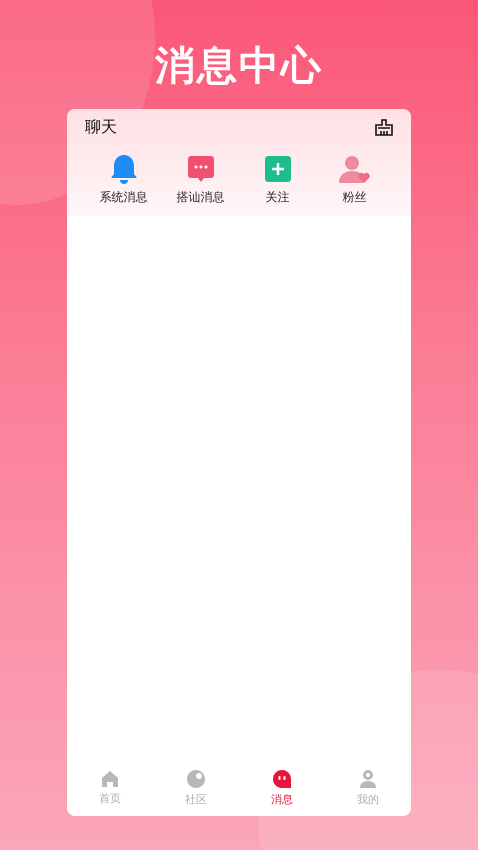  What do you see at coordinates (278, 169) in the screenshot?
I see `plus-icon` at bounding box center [278, 169].